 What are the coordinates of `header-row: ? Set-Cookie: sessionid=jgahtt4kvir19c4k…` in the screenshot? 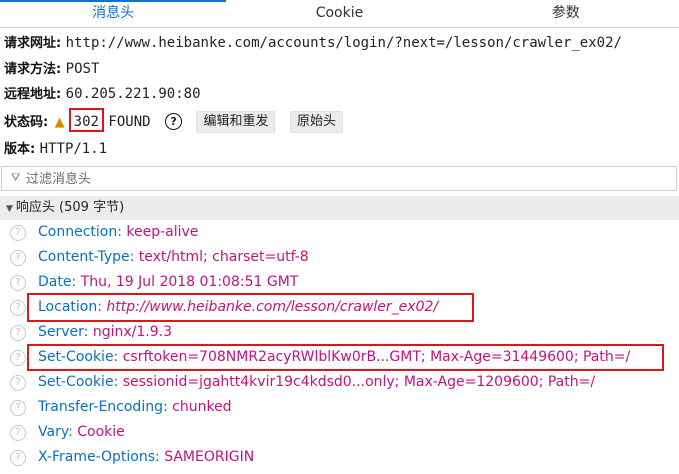 It's located at (339, 382).